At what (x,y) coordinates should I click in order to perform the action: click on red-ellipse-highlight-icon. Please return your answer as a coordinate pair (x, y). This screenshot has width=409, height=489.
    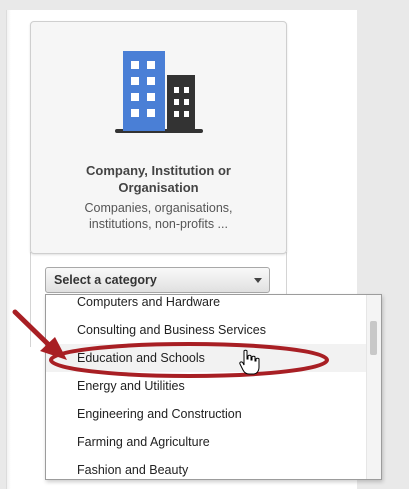
    Looking at the image, I should click on (189, 360).